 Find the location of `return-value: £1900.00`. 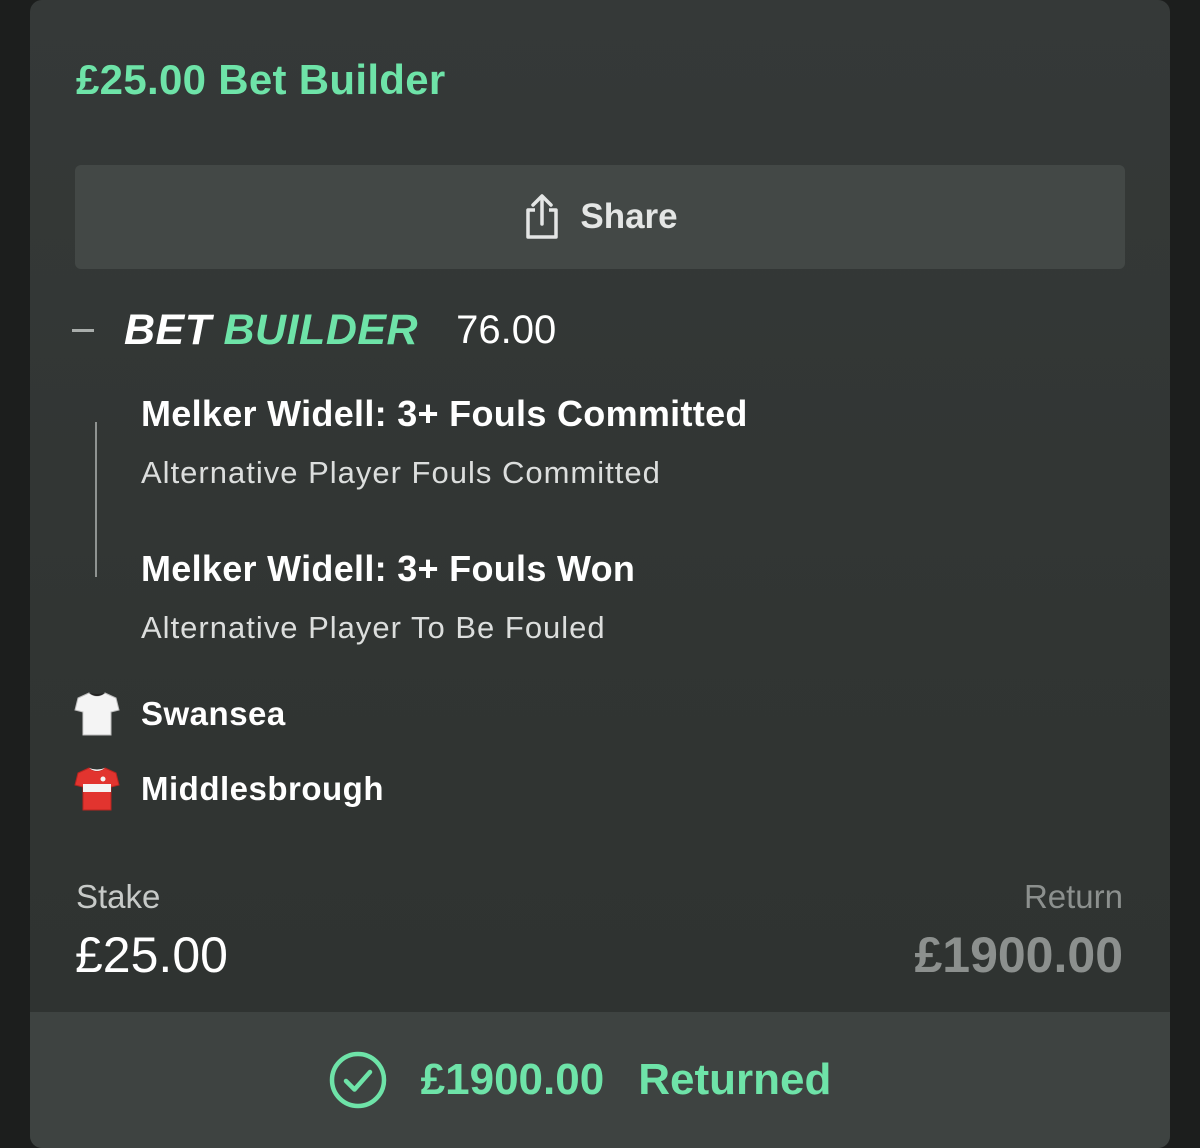

return-value: £1900.00 is located at coordinates (1018, 955).